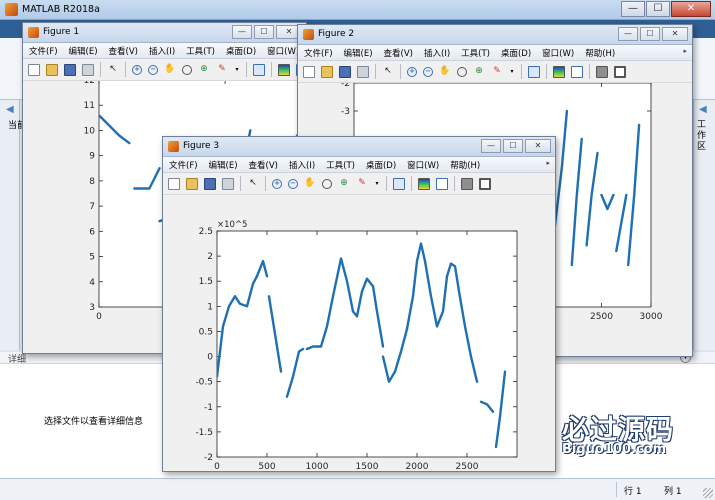 Image resolution: width=715 pixels, height=500 pixels. Describe the element at coordinates (206, 332) in the screenshot. I see `y-tick-label: 0.5` at that location.